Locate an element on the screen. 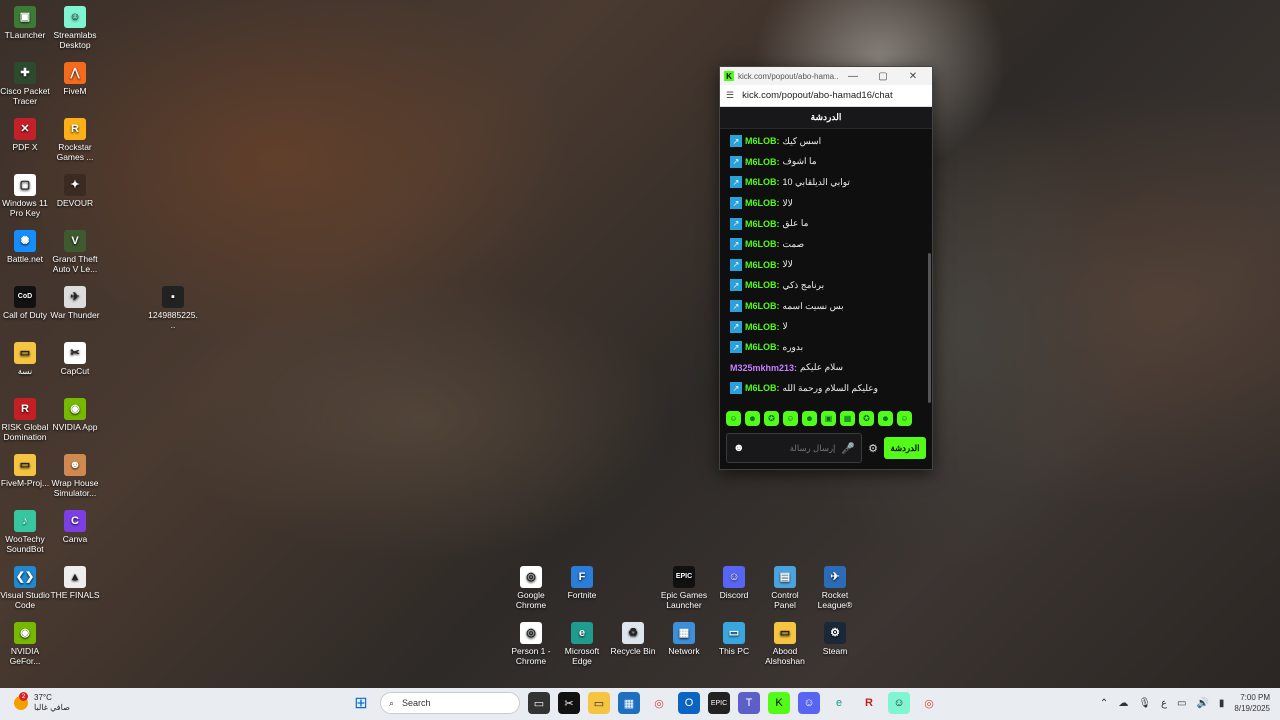 This screenshot has width=1280, height=720. address-bar: ☰ kick.com/popout/abo-hamad16/chat is located at coordinates (826, 96).